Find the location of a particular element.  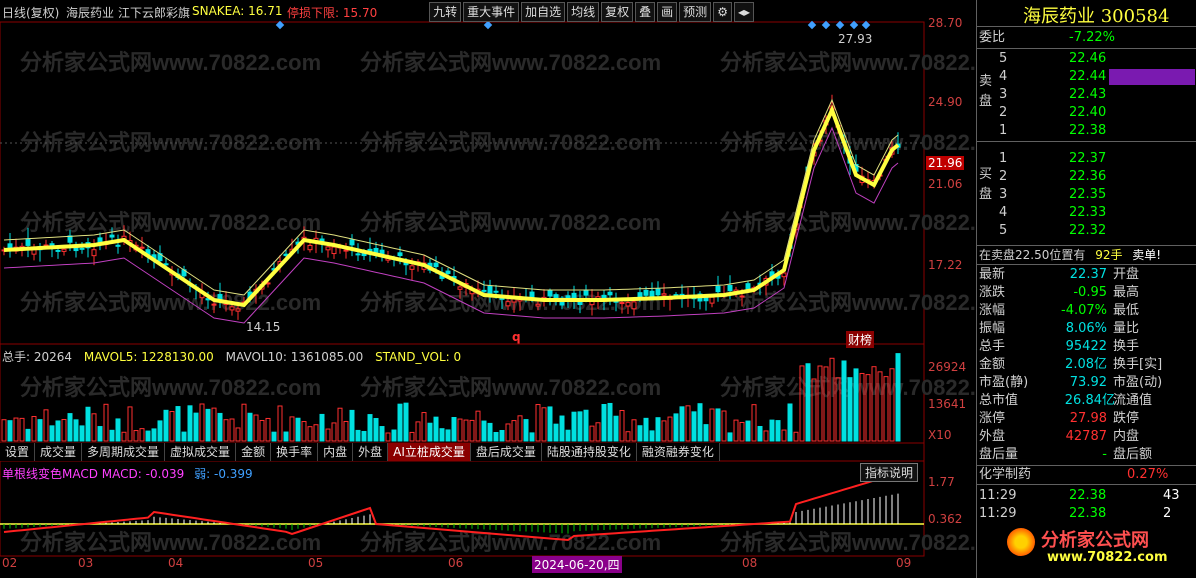

tab-multi-period-volume: 多周期成交量 is located at coordinates (124, 452).